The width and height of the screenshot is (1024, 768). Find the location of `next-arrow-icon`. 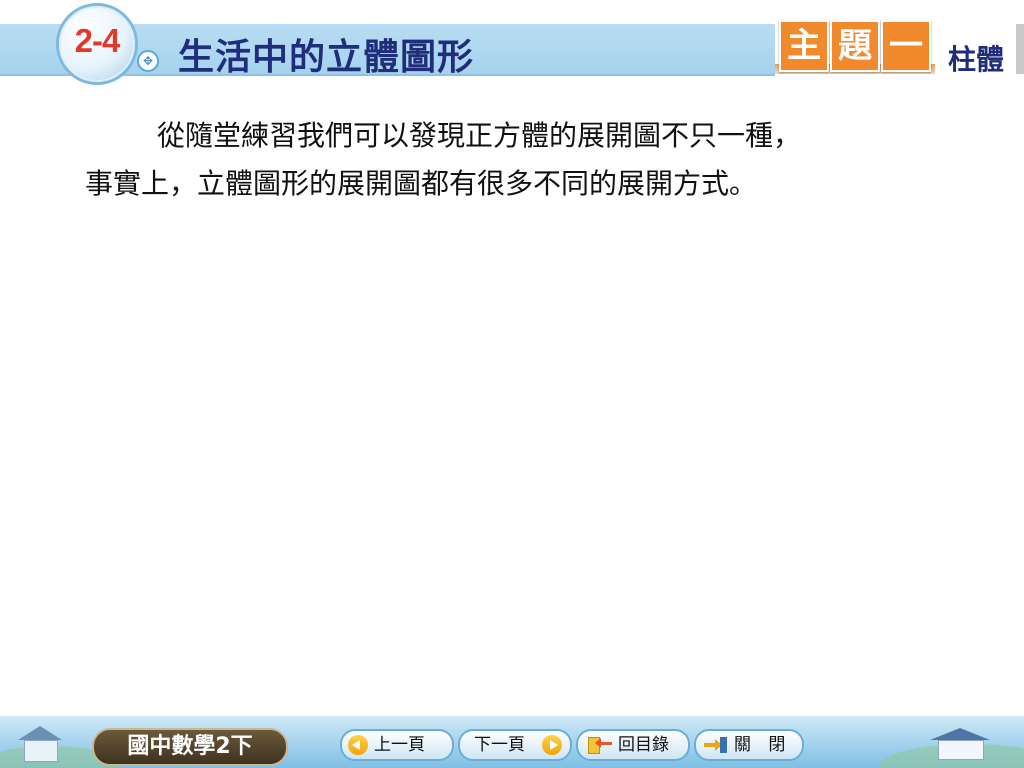

next-arrow-icon is located at coordinates (552, 745).